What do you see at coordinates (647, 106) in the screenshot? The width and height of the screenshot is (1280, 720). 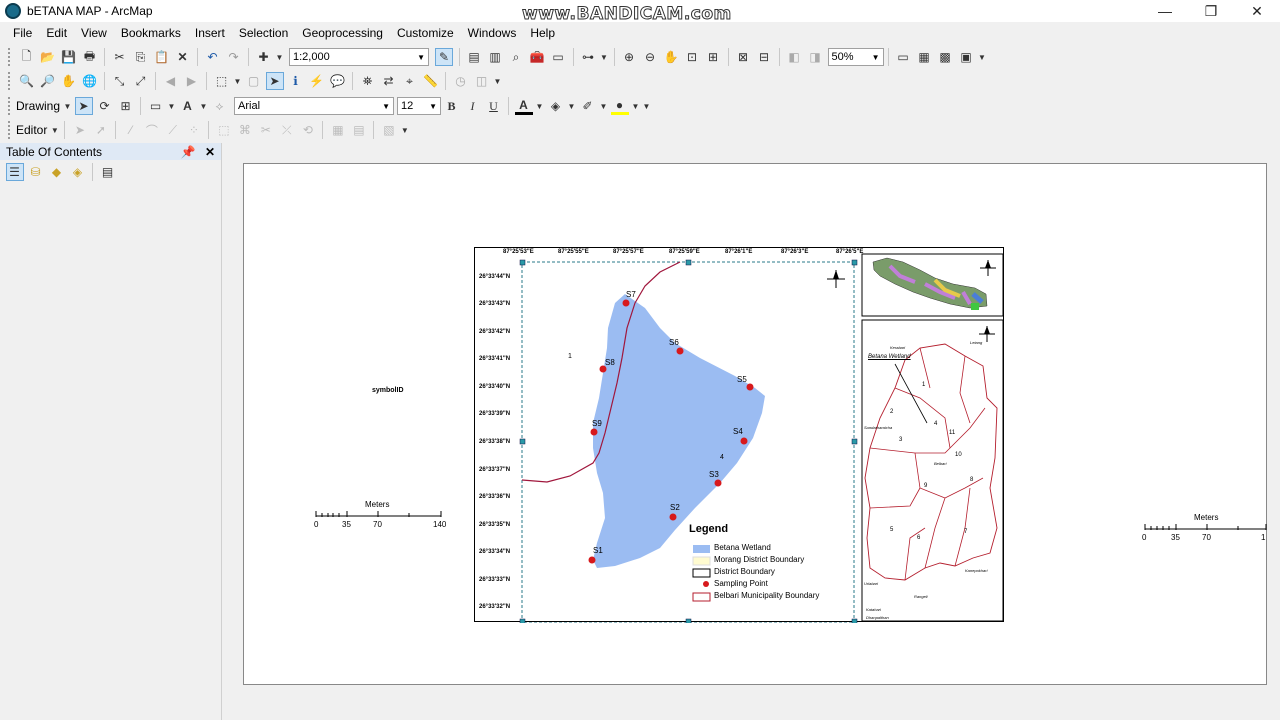 I see `draw-options-dropdown-icon: ▼` at bounding box center [647, 106].